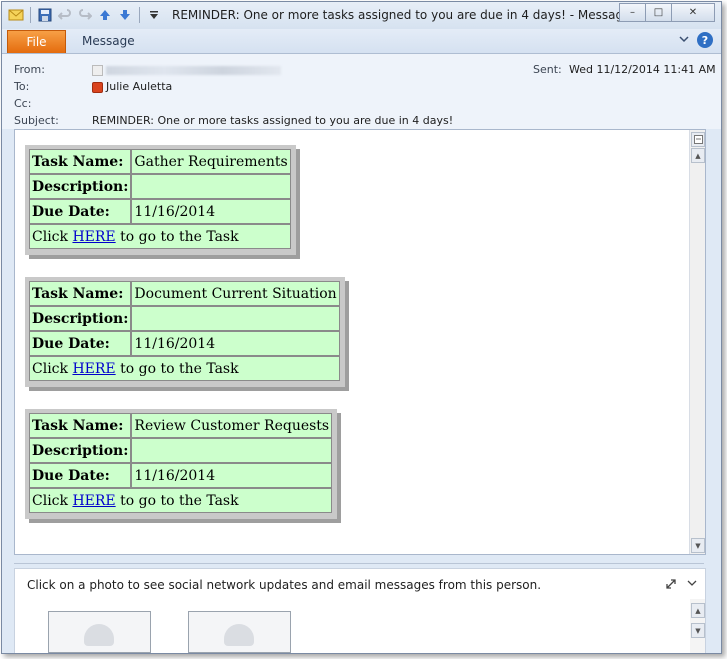 The image size is (727, 659). Describe the element at coordinates (108, 41) in the screenshot. I see `tab-message: Message` at that location.